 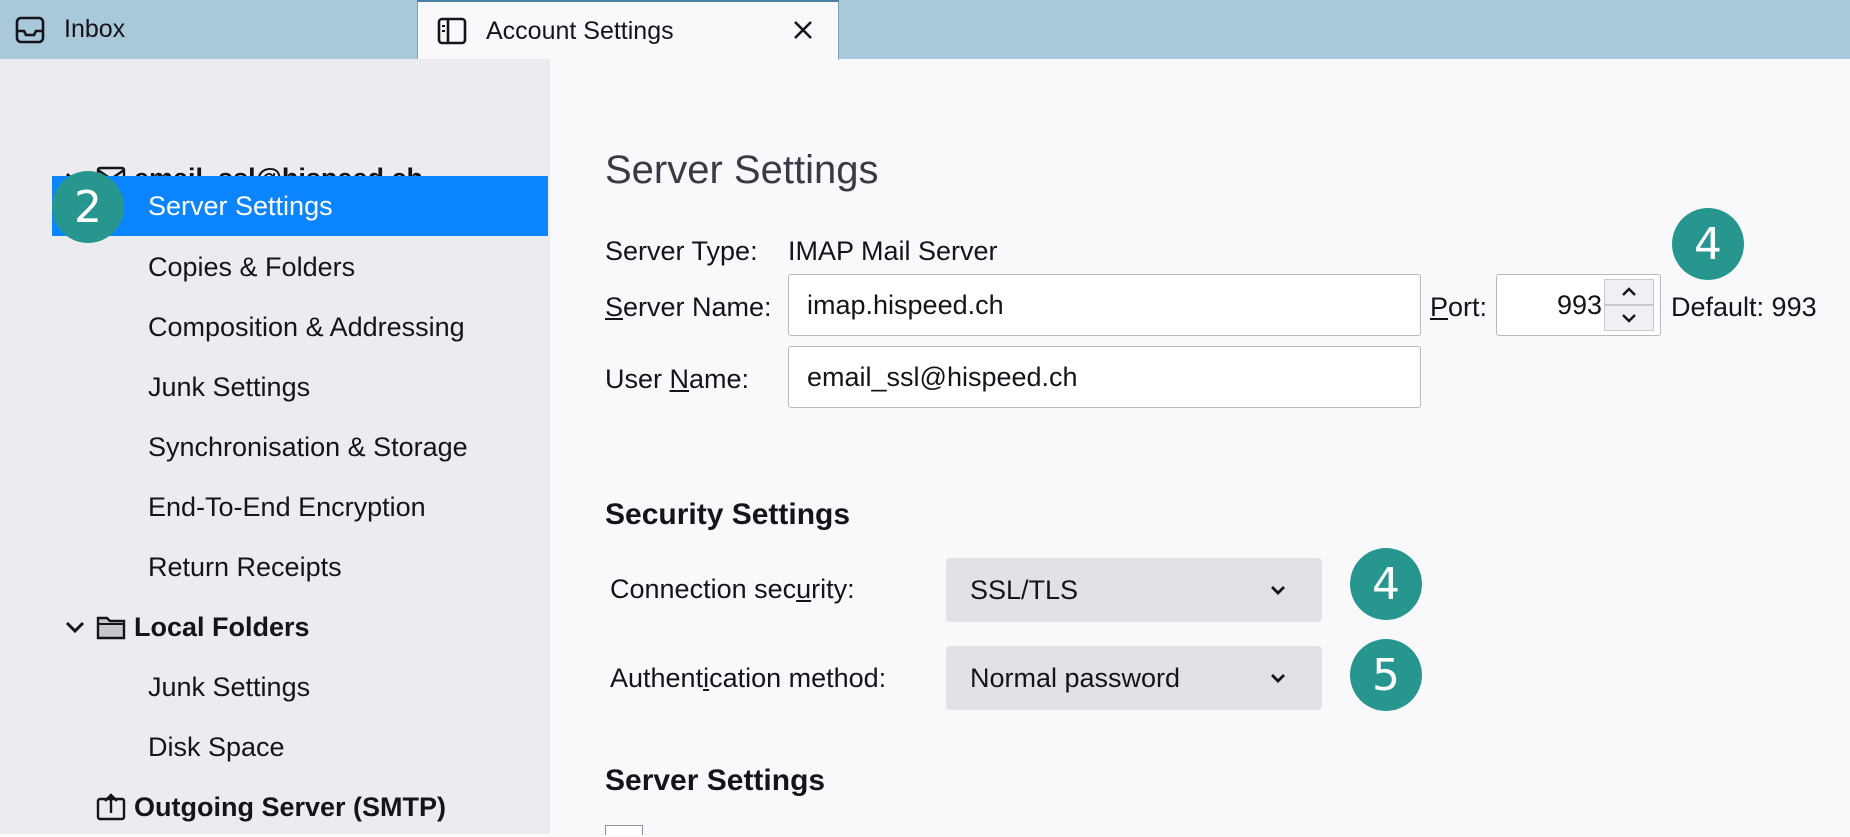 I want to click on user-name-label: User Name:, so click(x=677, y=379).